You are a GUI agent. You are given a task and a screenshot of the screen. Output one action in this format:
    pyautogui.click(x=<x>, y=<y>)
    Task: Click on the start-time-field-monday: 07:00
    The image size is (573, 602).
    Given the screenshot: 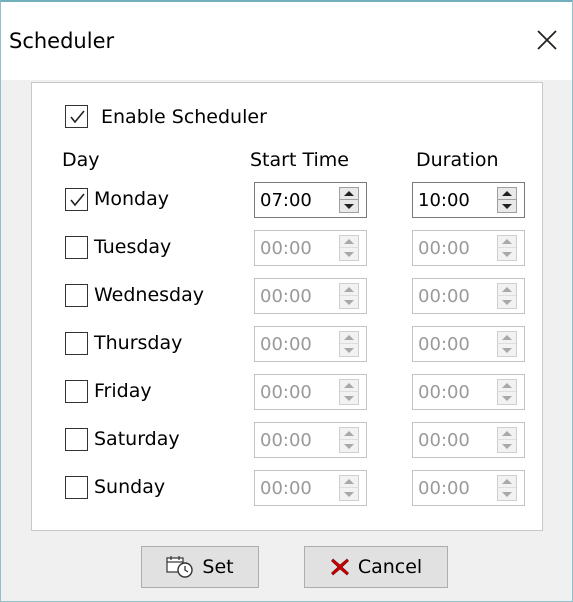 What is the action you would take?
    pyautogui.click(x=310, y=200)
    